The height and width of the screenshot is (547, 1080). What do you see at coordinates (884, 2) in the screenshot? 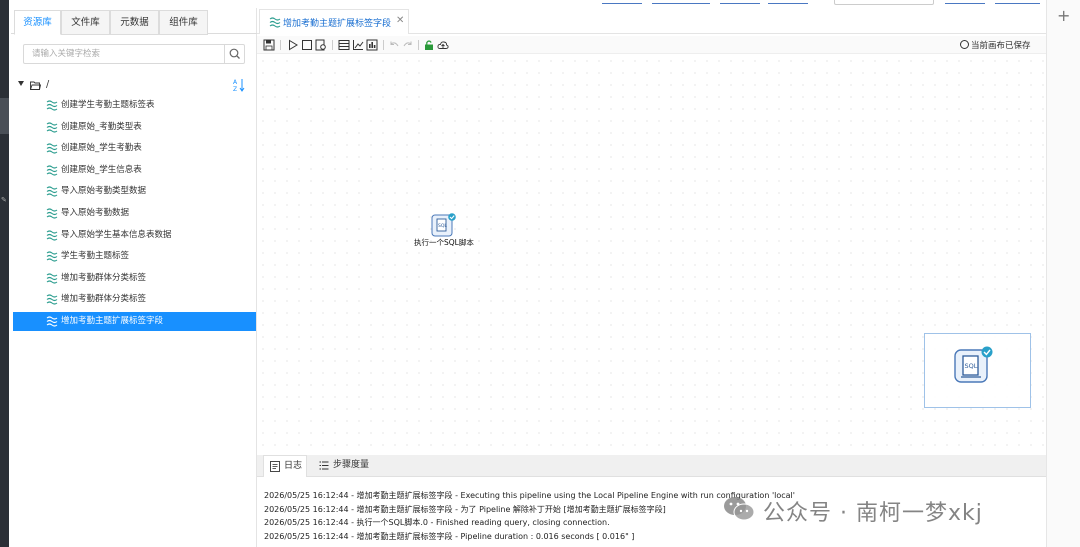
I see `header-search-box` at bounding box center [884, 2].